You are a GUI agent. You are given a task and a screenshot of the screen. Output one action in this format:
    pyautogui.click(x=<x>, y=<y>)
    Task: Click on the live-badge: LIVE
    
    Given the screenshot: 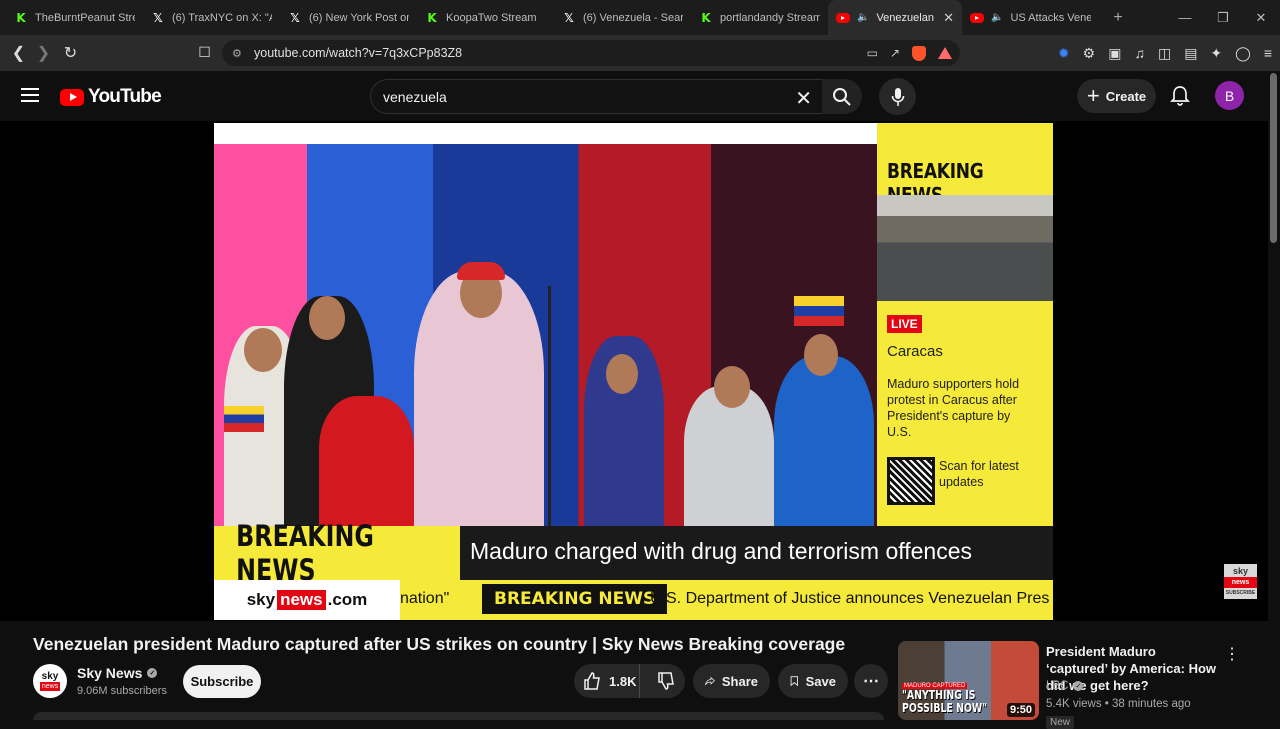 What is the action you would take?
    pyautogui.click(x=904, y=324)
    